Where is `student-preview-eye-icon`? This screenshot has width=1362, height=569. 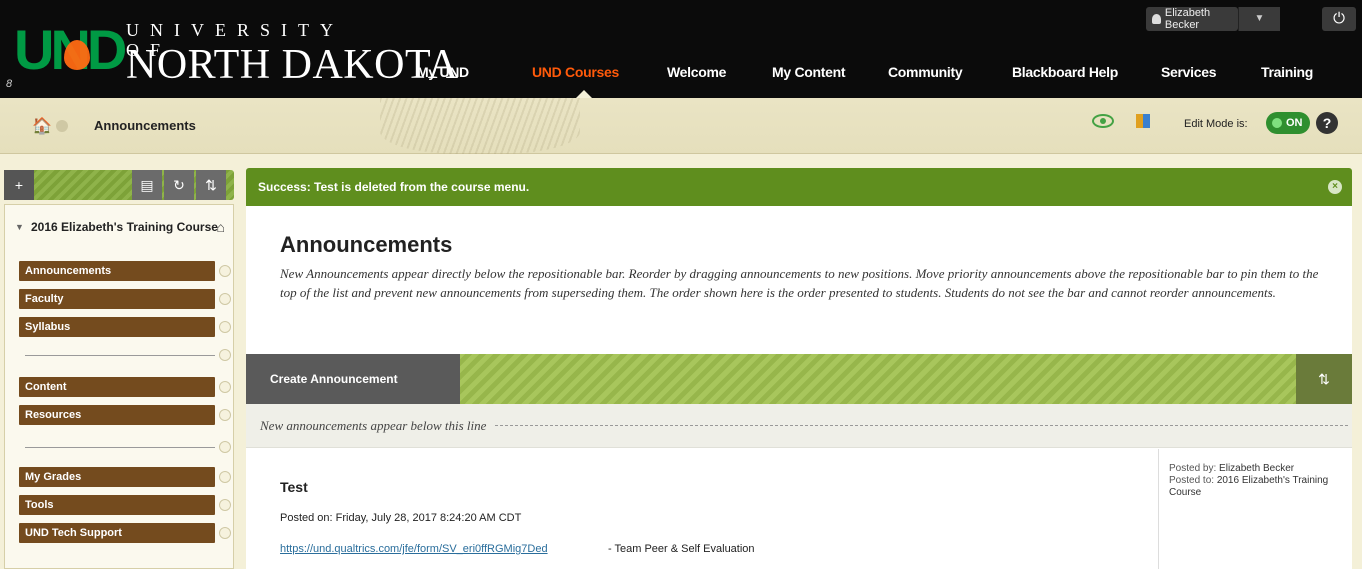
student-preview-eye-icon is located at coordinates (1103, 121).